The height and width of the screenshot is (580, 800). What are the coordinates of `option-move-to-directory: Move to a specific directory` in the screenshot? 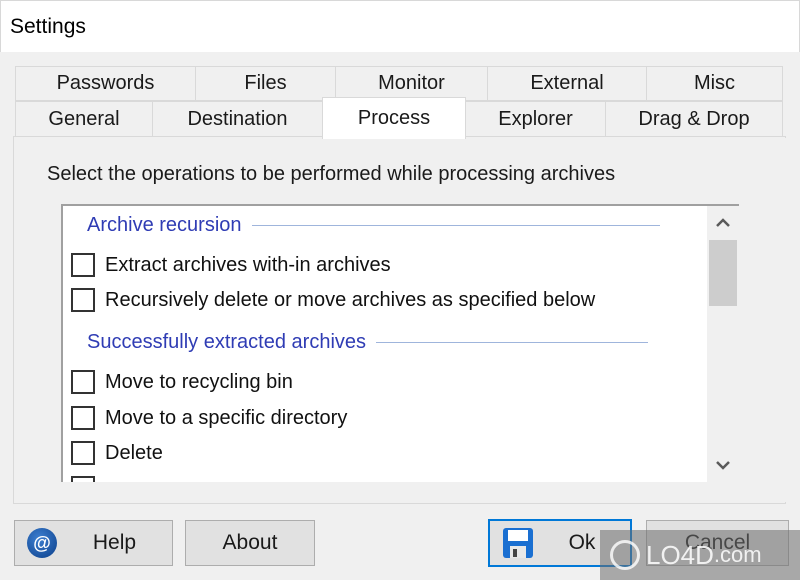 It's located at (209, 418).